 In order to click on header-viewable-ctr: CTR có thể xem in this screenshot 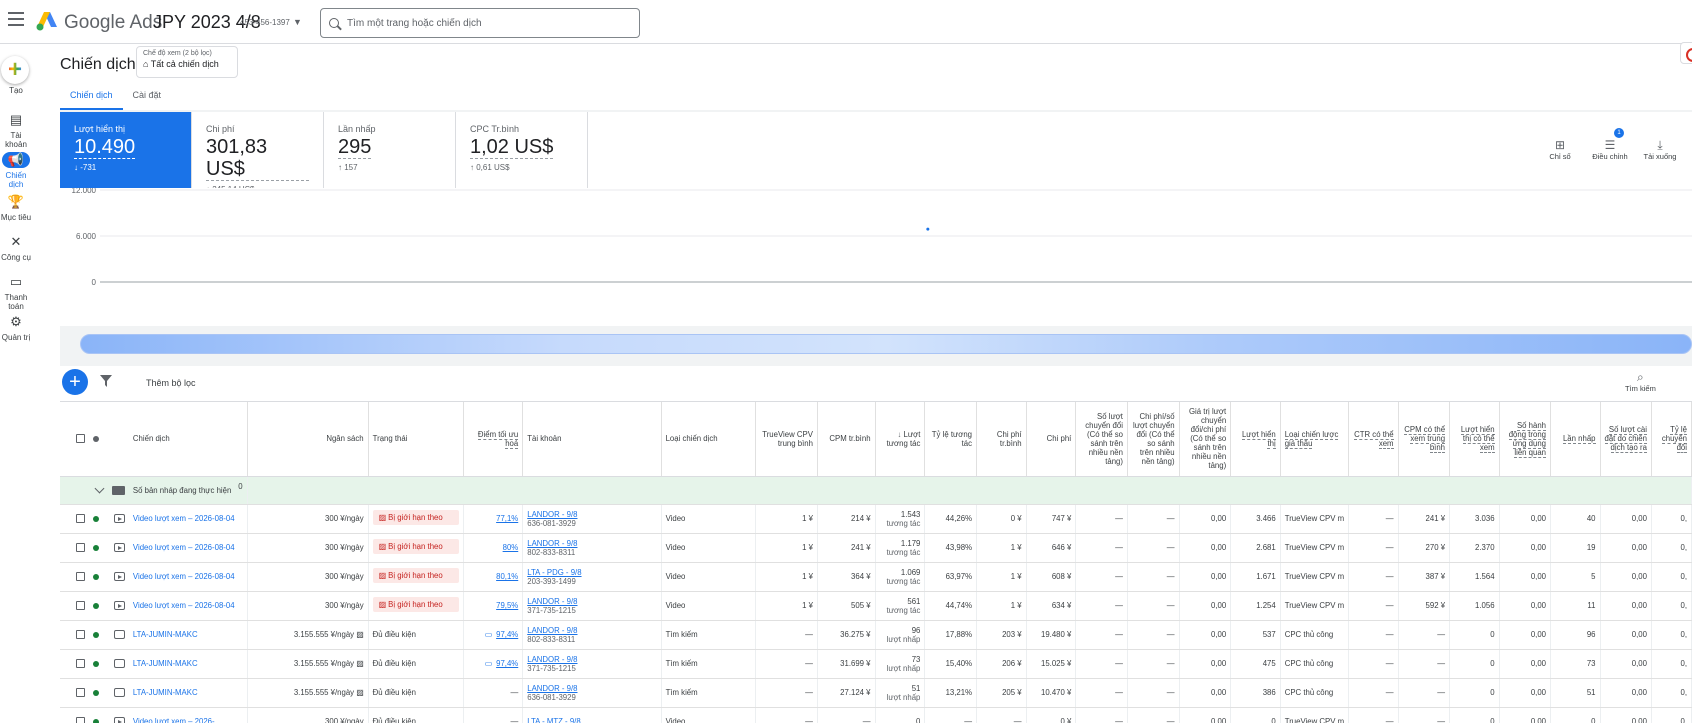, I will do `click(1373, 439)`.